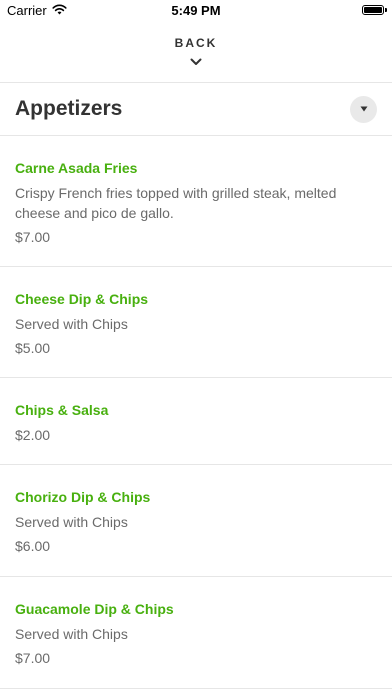  I want to click on section-dropdown-button, so click(363, 109).